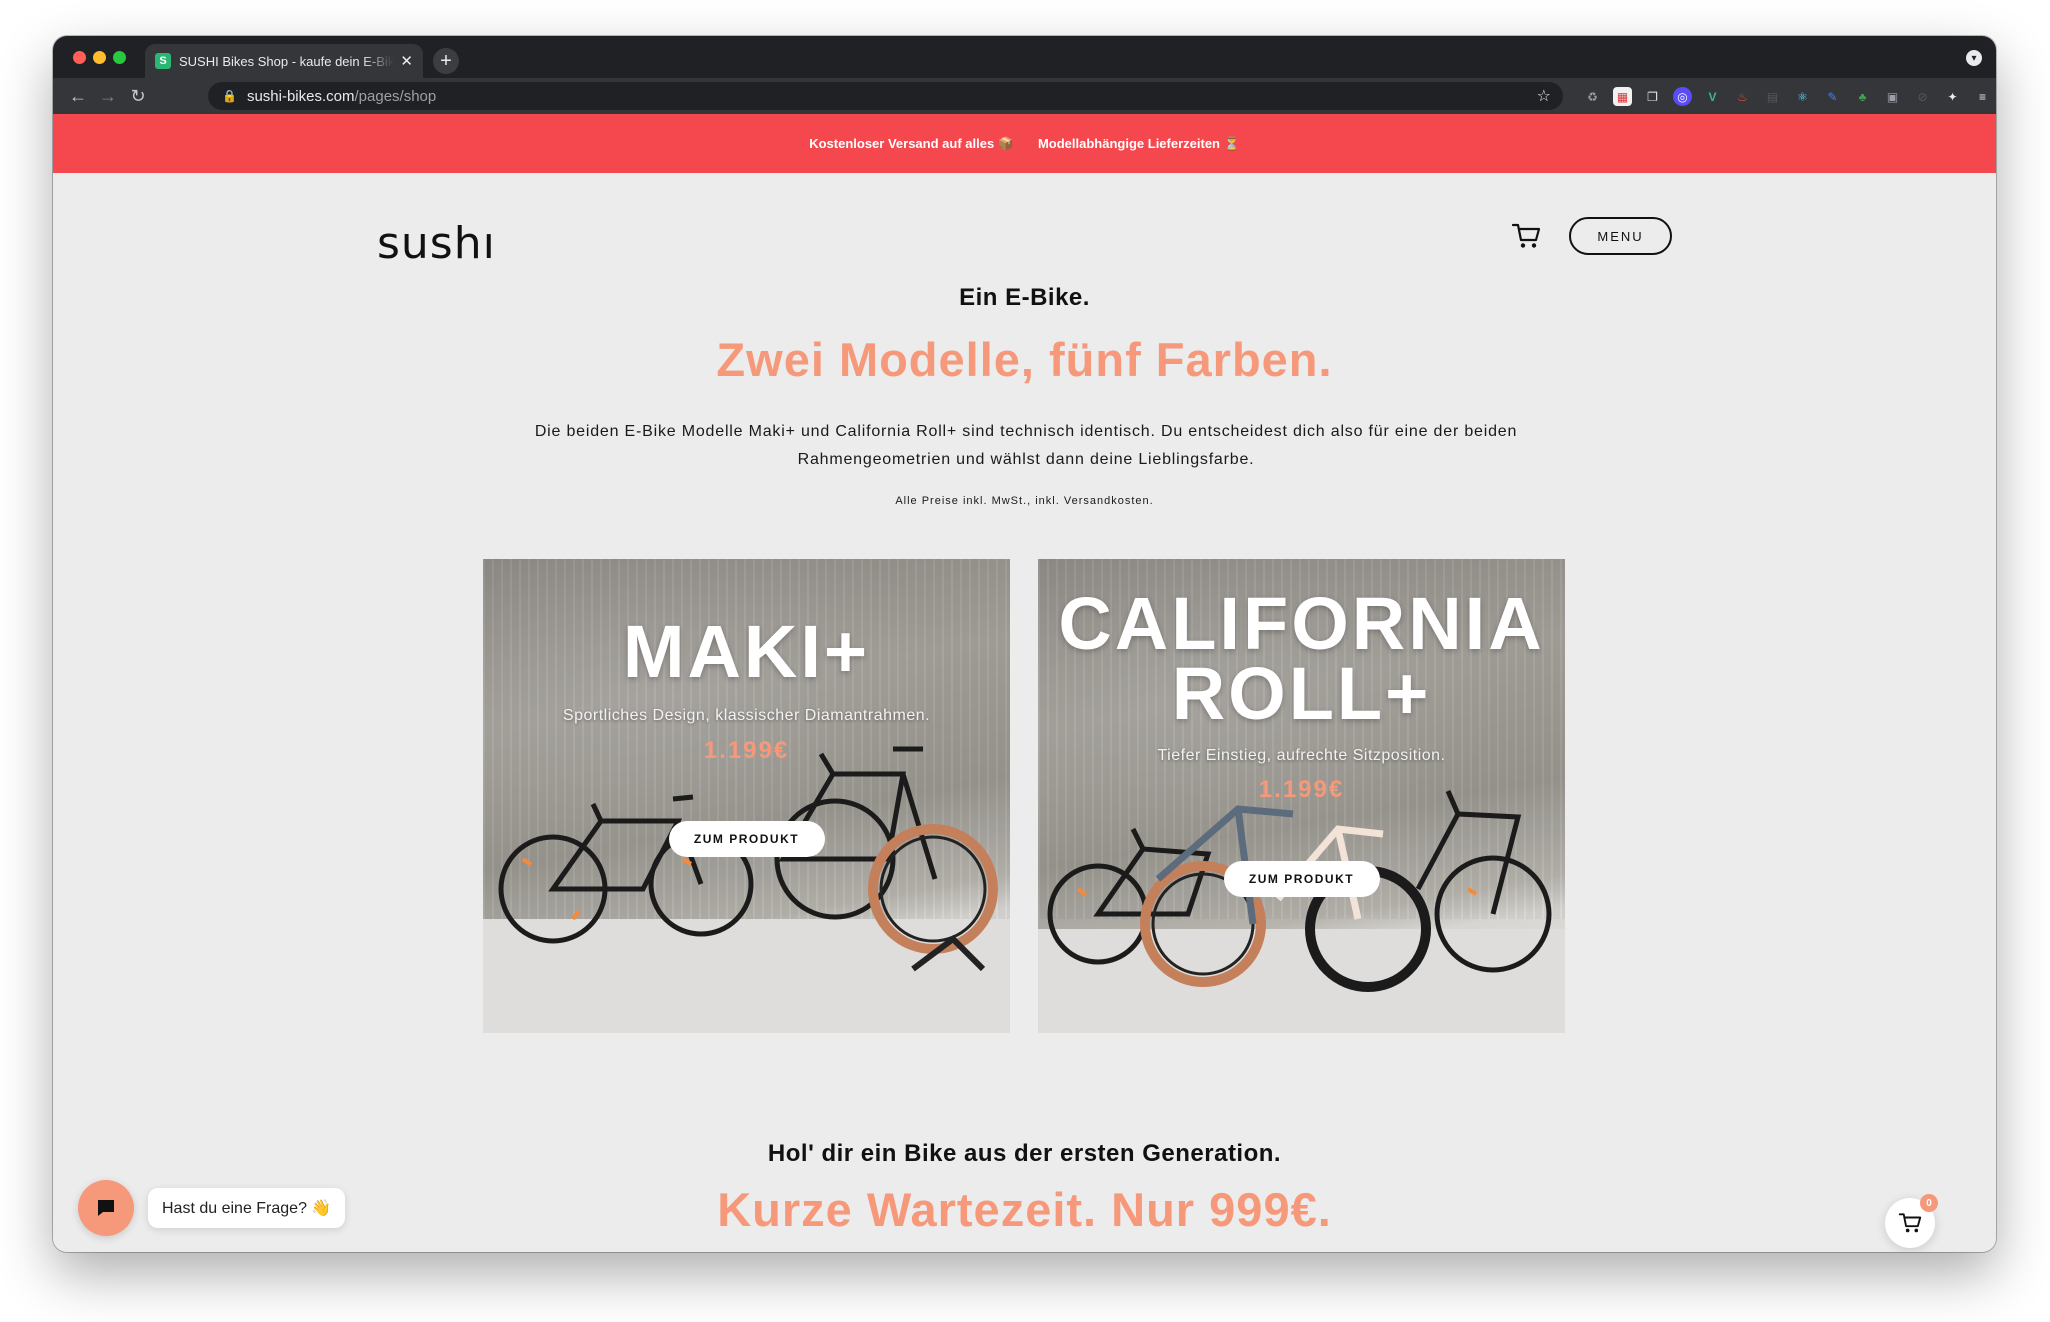 This screenshot has height=1322, width=2050. Describe the element at coordinates (1592, 96) in the screenshot. I see `extension-recycle-icon: ♻` at that location.